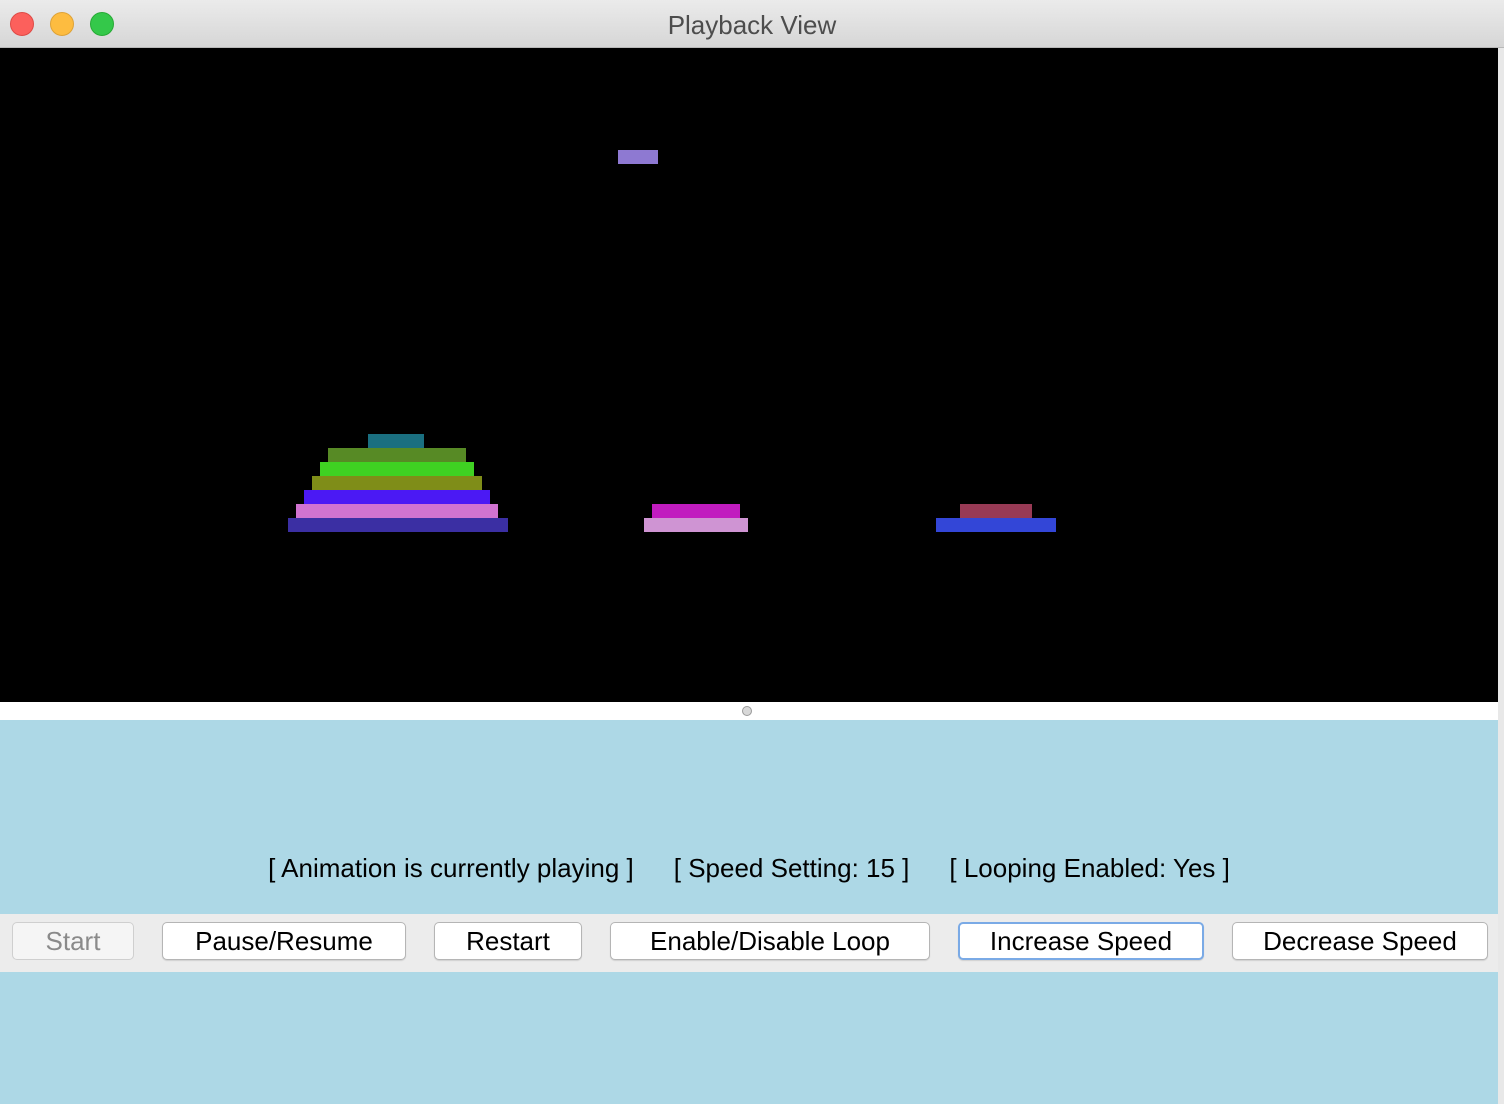 This screenshot has height=1104, width=1504. Describe the element at coordinates (451, 867) in the screenshot. I see `playing-status: [ Animation is currently playing ]` at that location.